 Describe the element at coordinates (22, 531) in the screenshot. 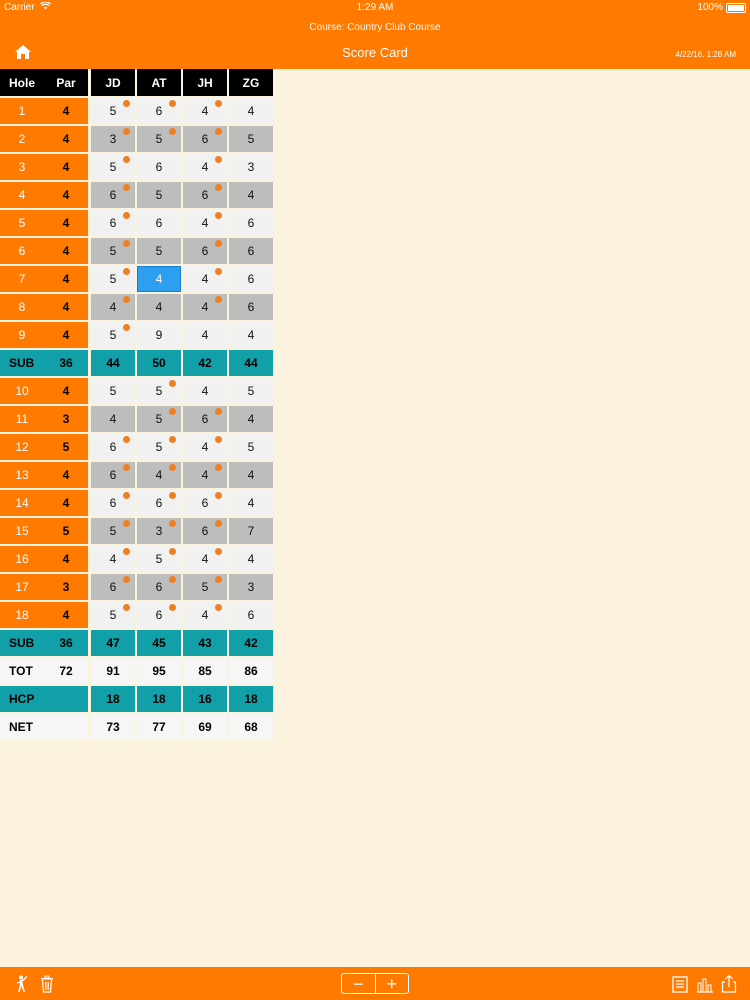

I see `hole-number: 15` at that location.